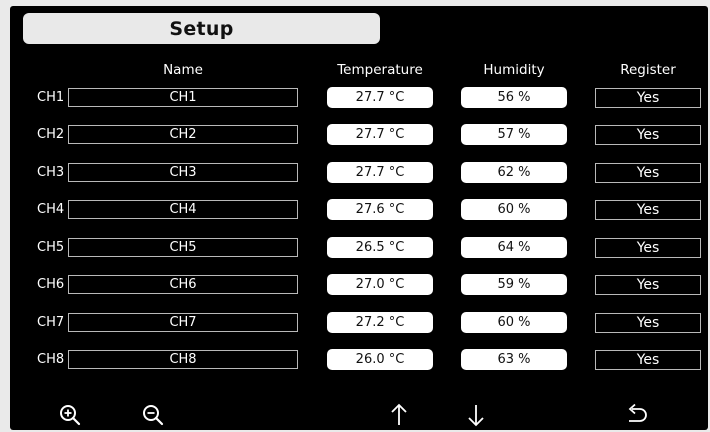  I want to click on scroll-down-button, so click(476, 415).